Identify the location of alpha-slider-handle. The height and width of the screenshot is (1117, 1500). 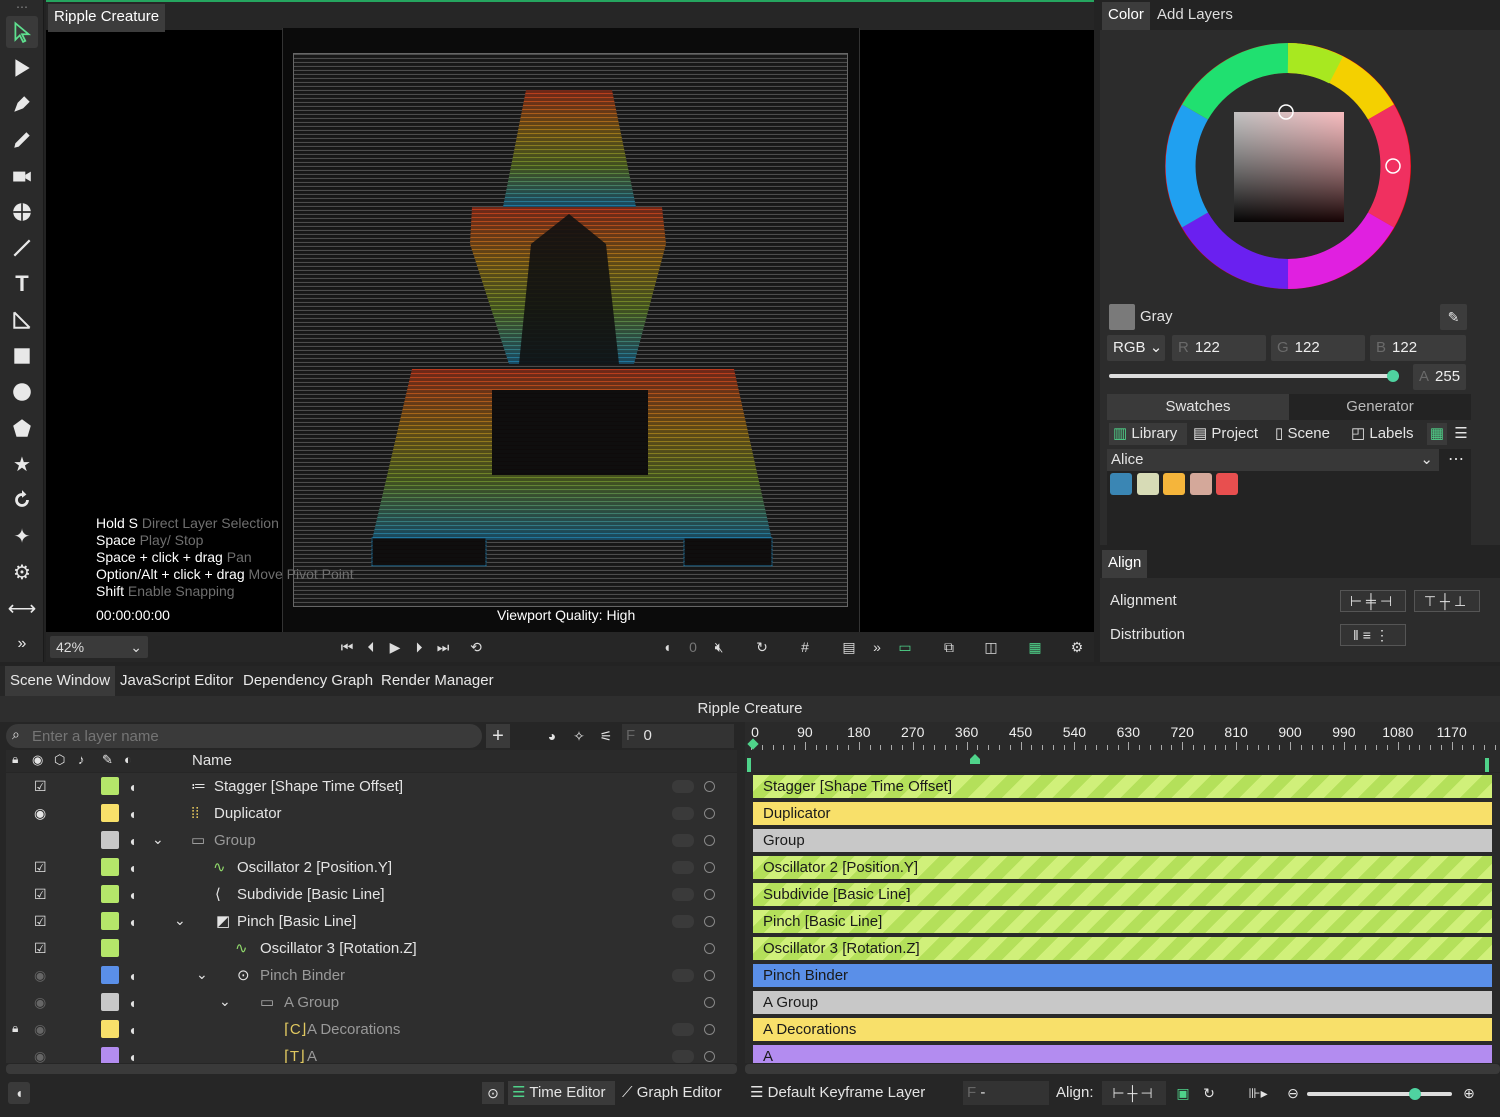
(1393, 376).